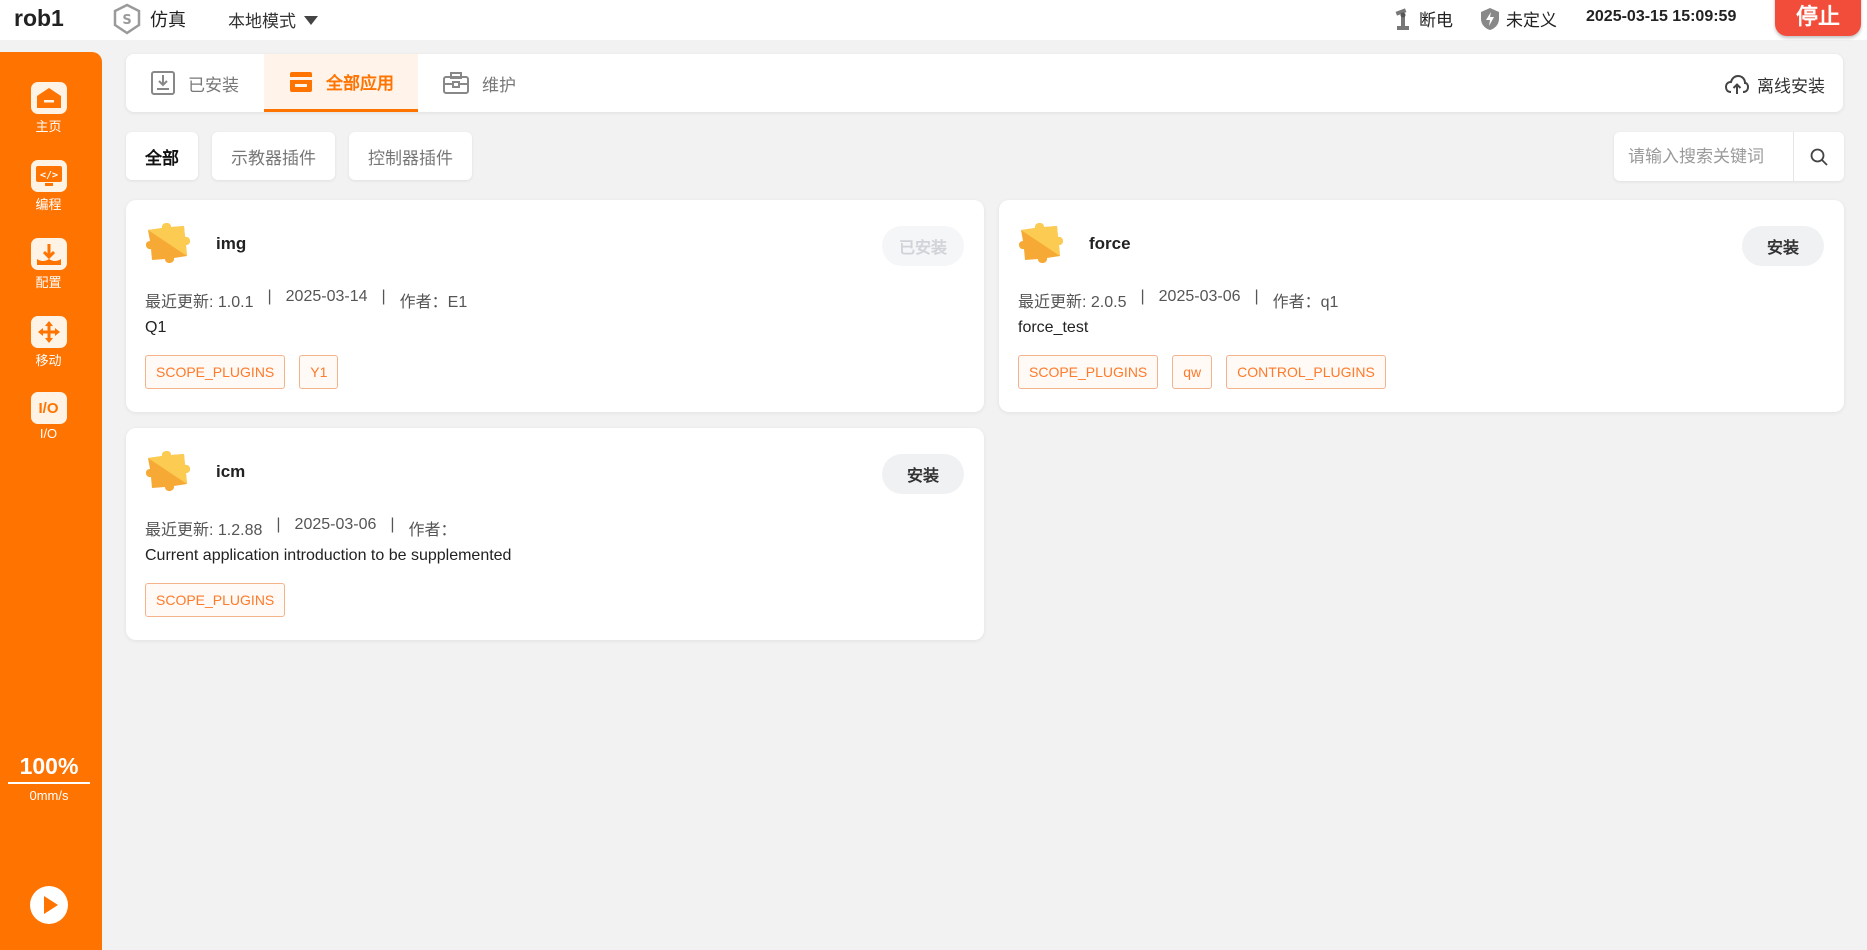  I want to click on offline-install-label: 离线安装, so click(1791, 86).